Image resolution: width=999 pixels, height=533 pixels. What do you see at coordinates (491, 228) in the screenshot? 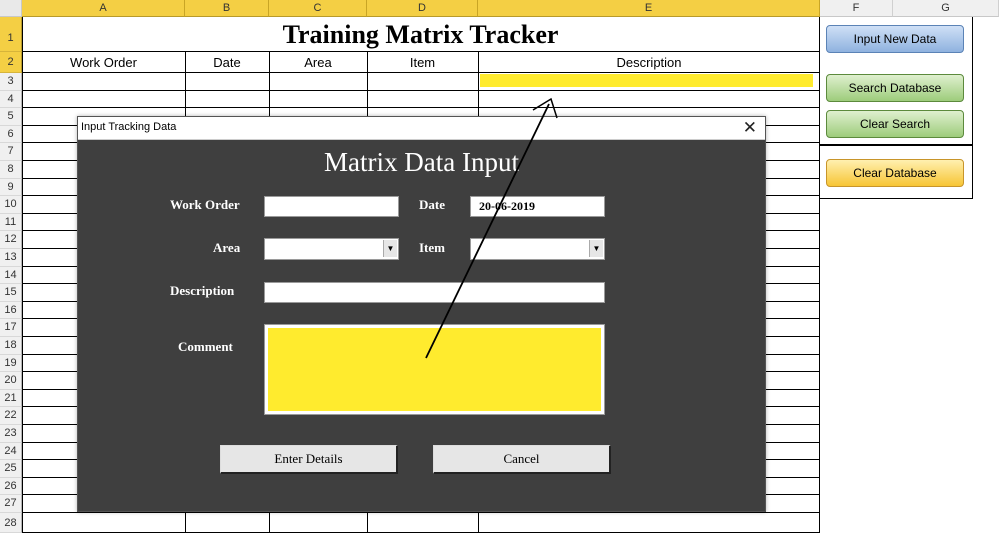
I see `annotation-arrow` at bounding box center [491, 228].